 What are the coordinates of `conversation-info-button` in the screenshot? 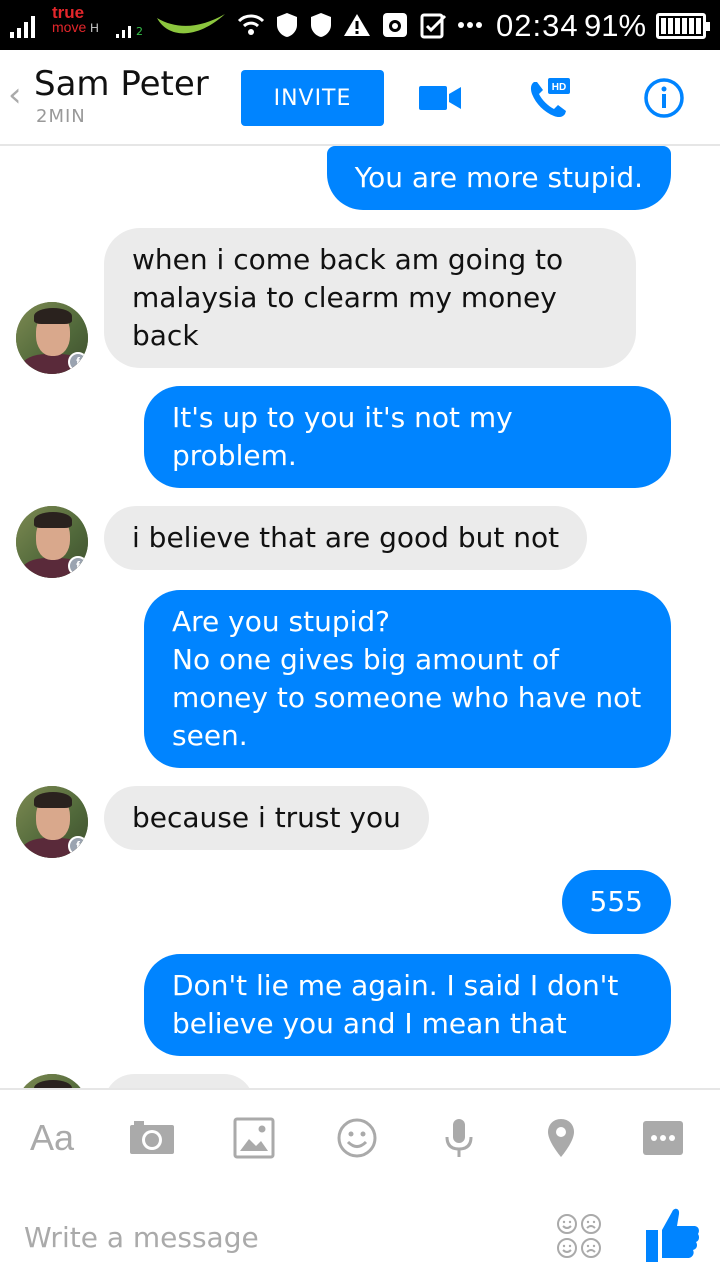 It's located at (664, 98).